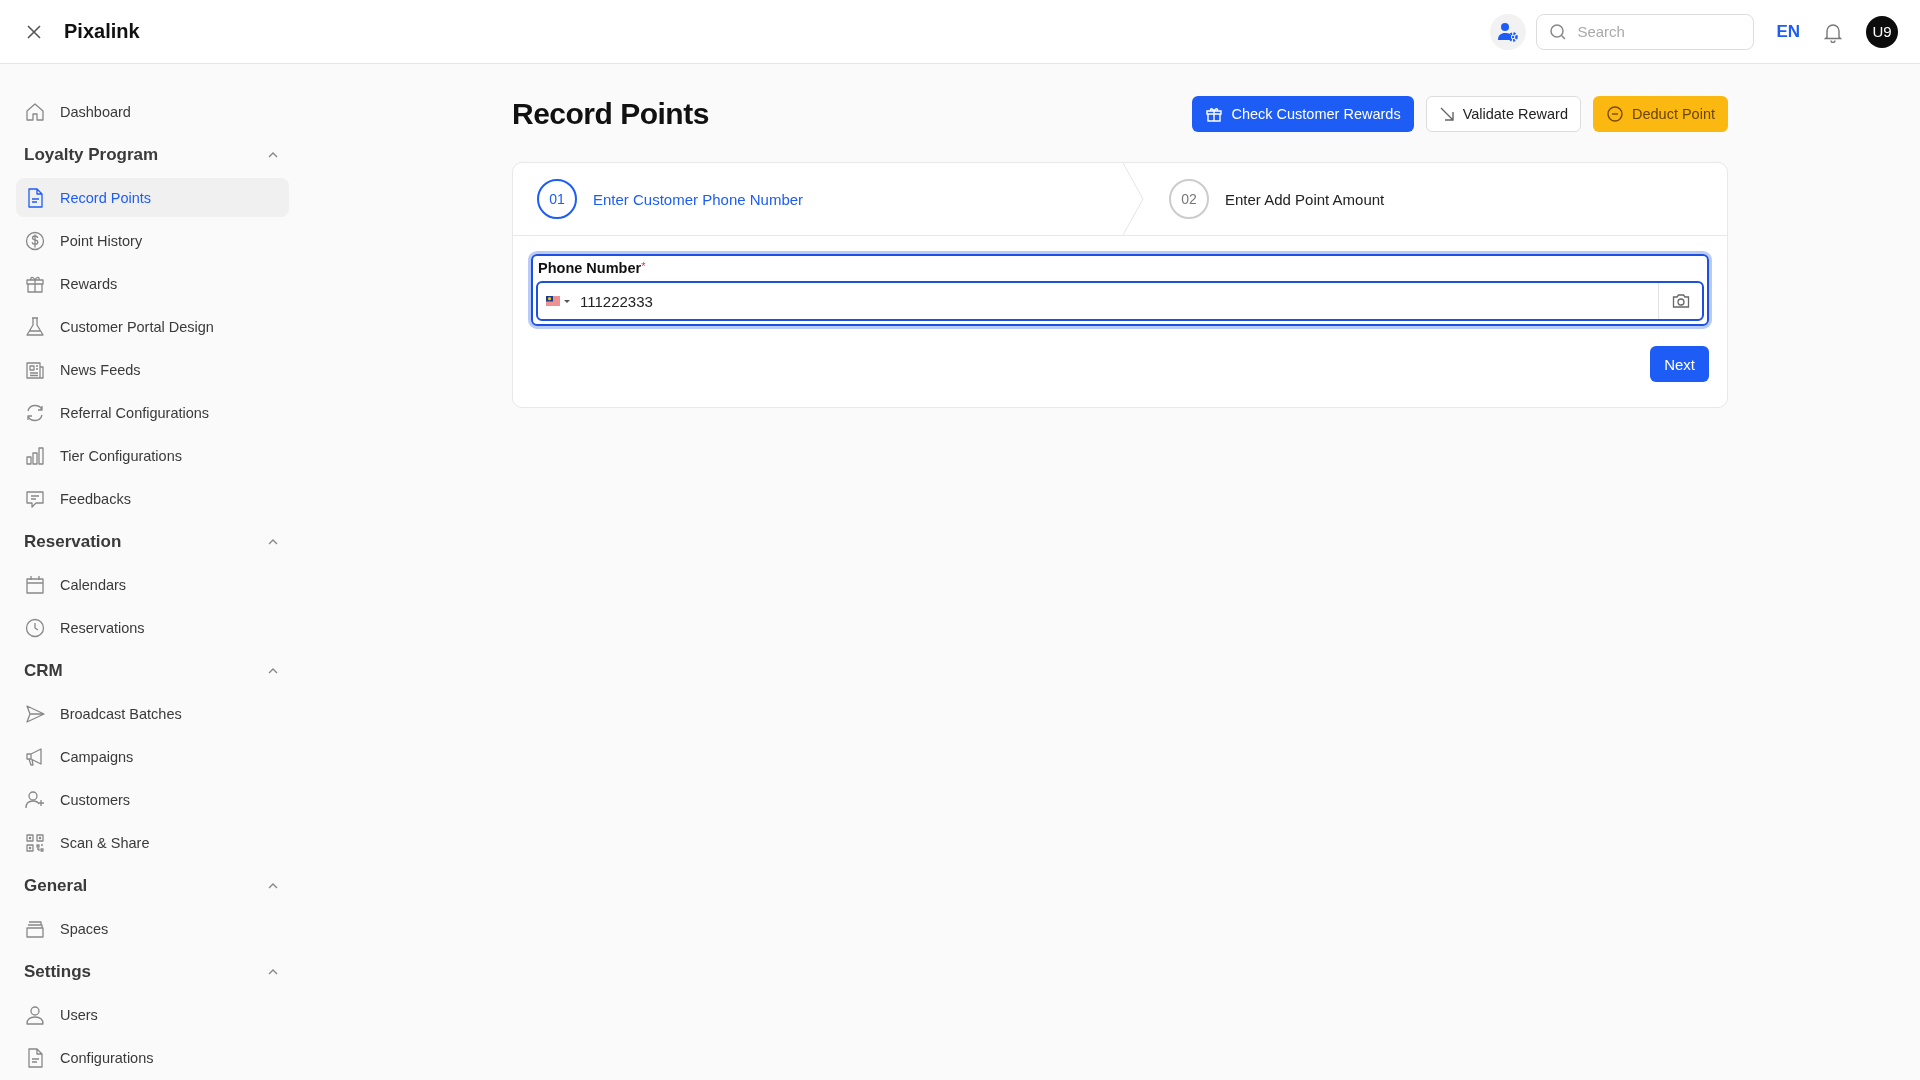  Describe the element at coordinates (152, 455) in the screenshot. I see `sidebar-item: Tier Configurations` at that location.